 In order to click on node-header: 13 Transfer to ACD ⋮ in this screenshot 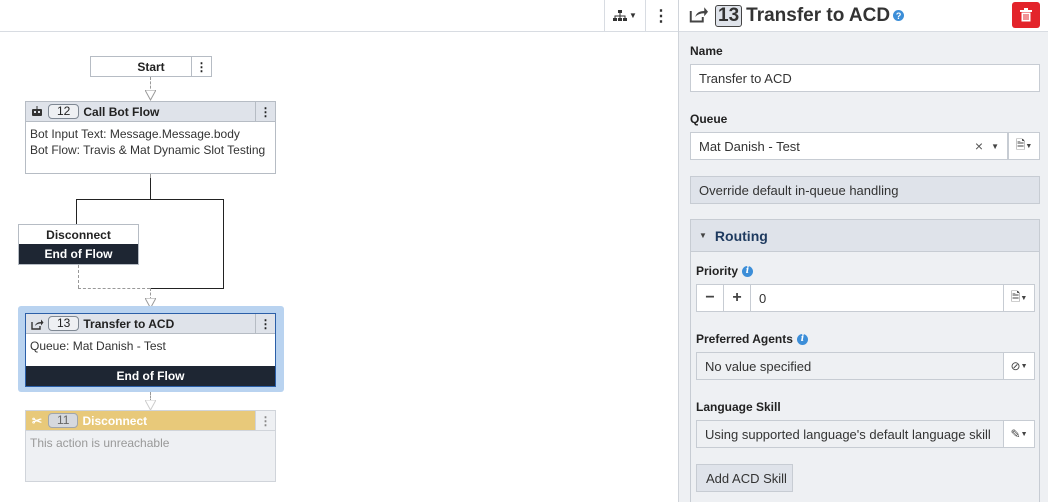, I will do `click(150, 324)`.